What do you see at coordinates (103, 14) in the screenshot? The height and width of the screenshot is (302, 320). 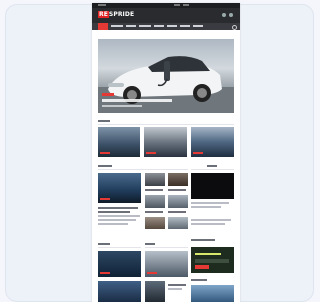 I see `logo-prefix: RE` at bounding box center [103, 14].